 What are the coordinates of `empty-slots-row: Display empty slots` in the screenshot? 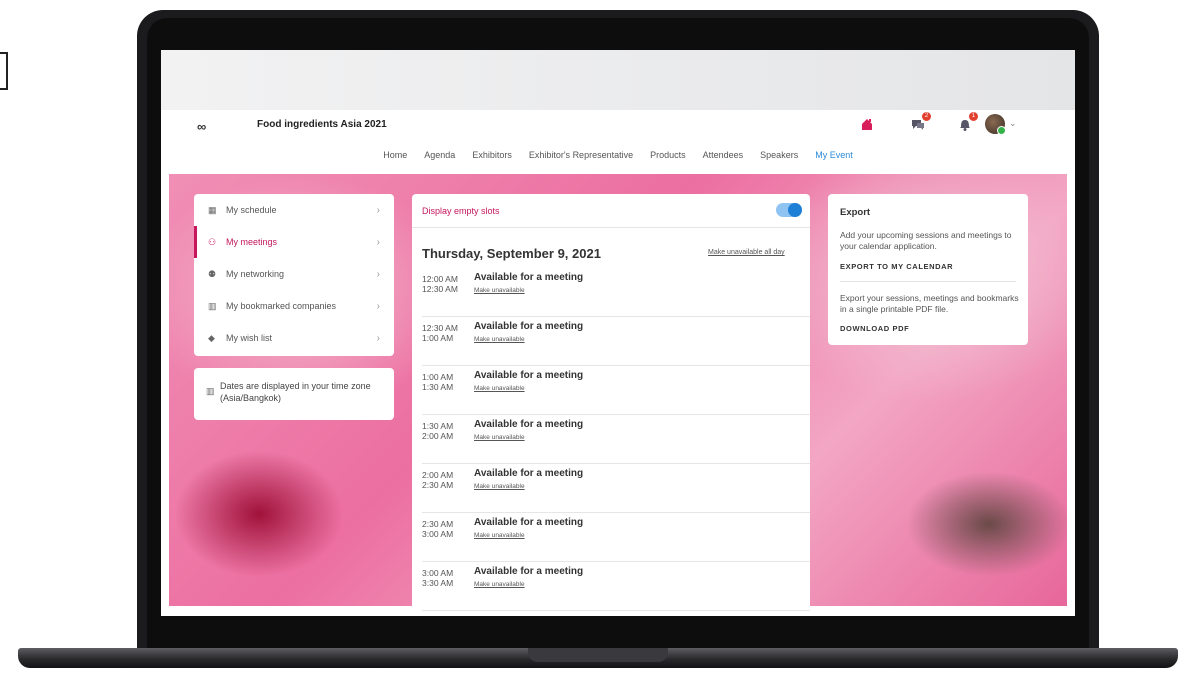 It's located at (611, 211).